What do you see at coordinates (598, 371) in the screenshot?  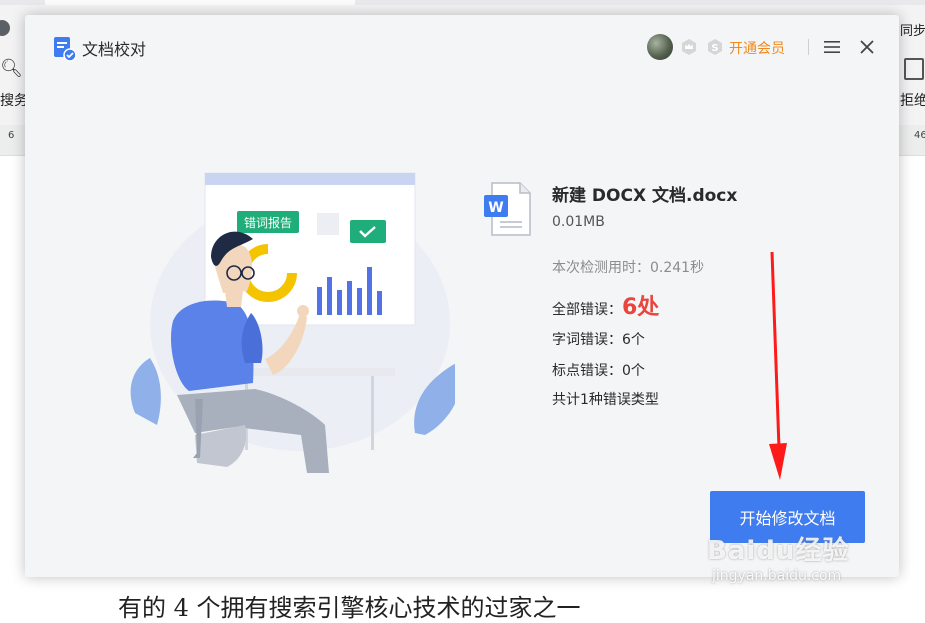 I see `punctuation-errors-count: 标点错误：0个` at bounding box center [598, 371].